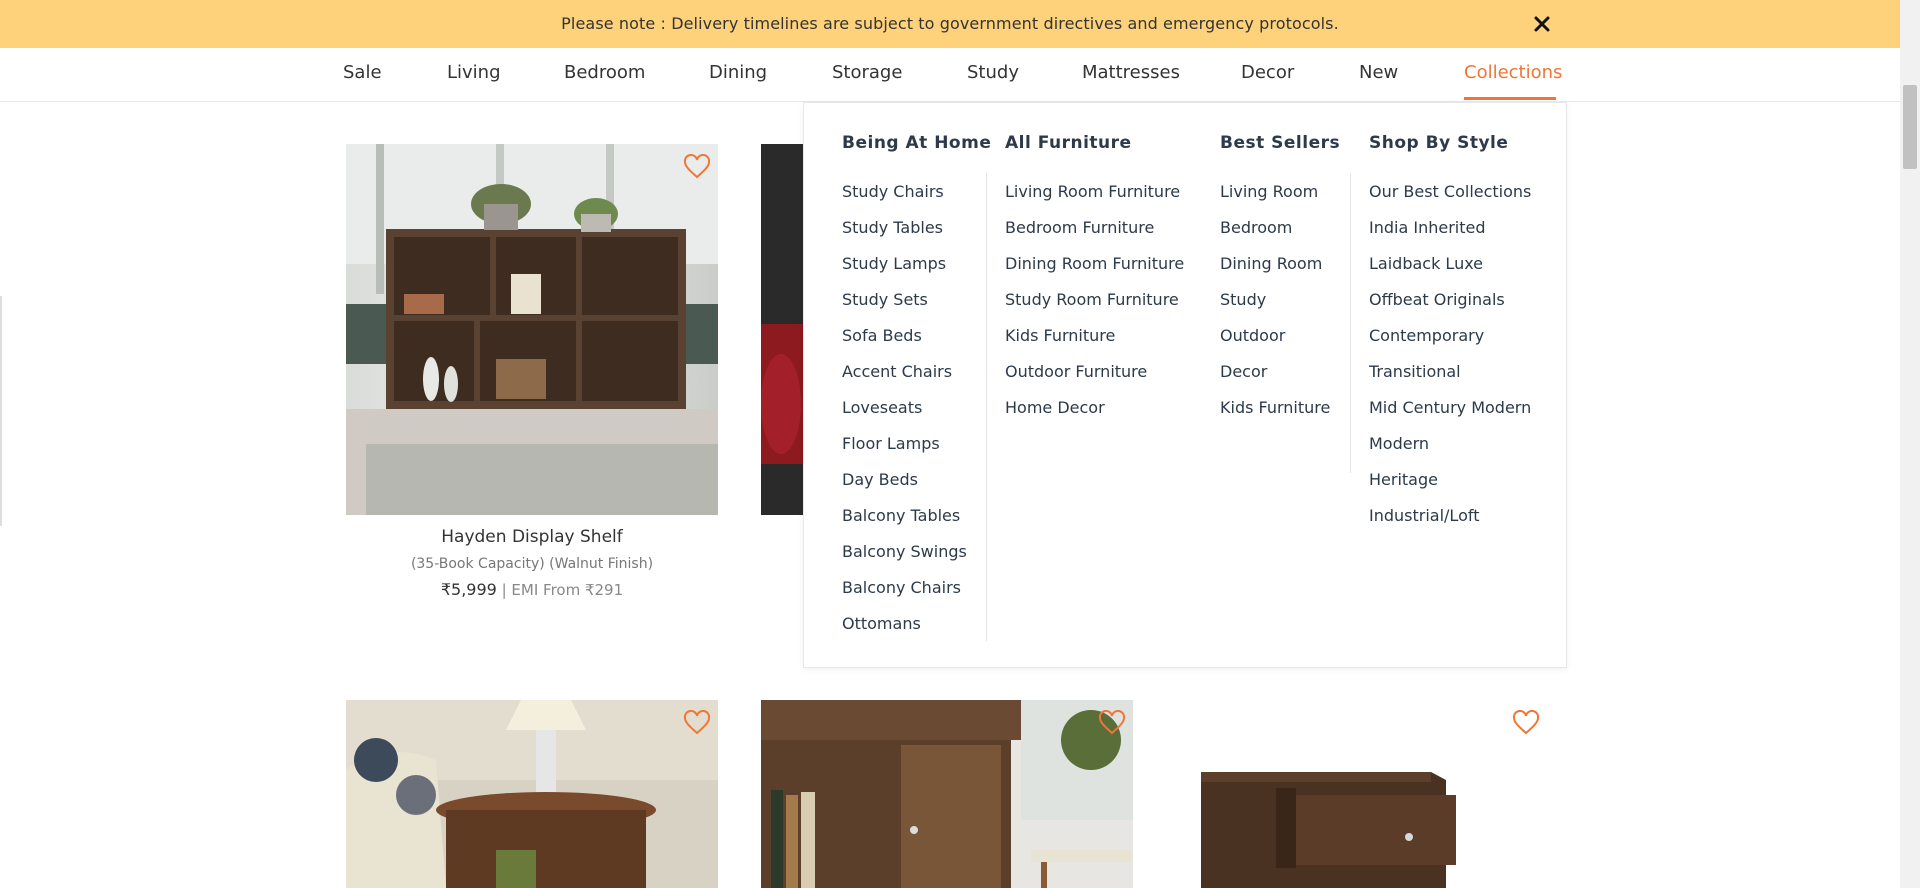 This screenshot has height=888, width=1920. What do you see at coordinates (738, 72) in the screenshot?
I see `nav-item-dining: Dining` at bounding box center [738, 72].